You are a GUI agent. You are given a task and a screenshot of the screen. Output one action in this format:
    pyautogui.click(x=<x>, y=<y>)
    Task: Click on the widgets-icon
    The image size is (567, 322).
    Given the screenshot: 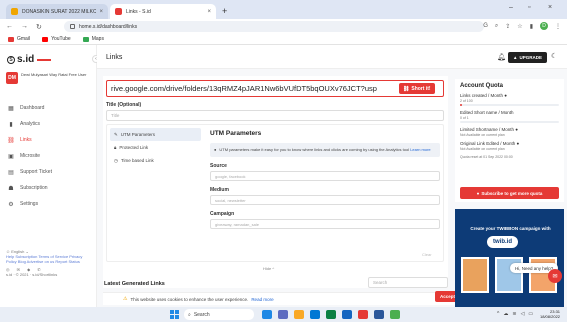 What is the action you would take?
    pyautogui.click(x=283, y=314)
    